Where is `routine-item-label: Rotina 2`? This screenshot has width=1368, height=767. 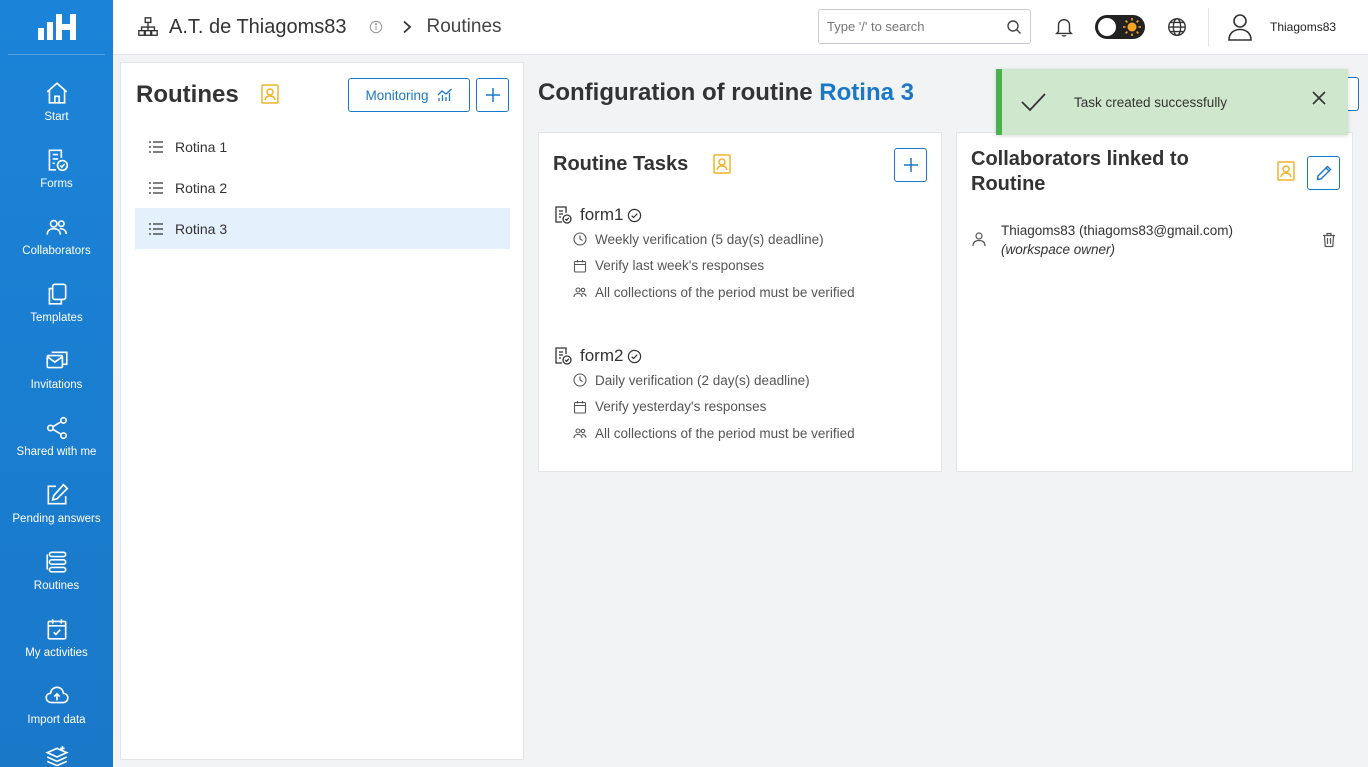 routine-item-label: Rotina 2 is located at coordinates (201, 187).